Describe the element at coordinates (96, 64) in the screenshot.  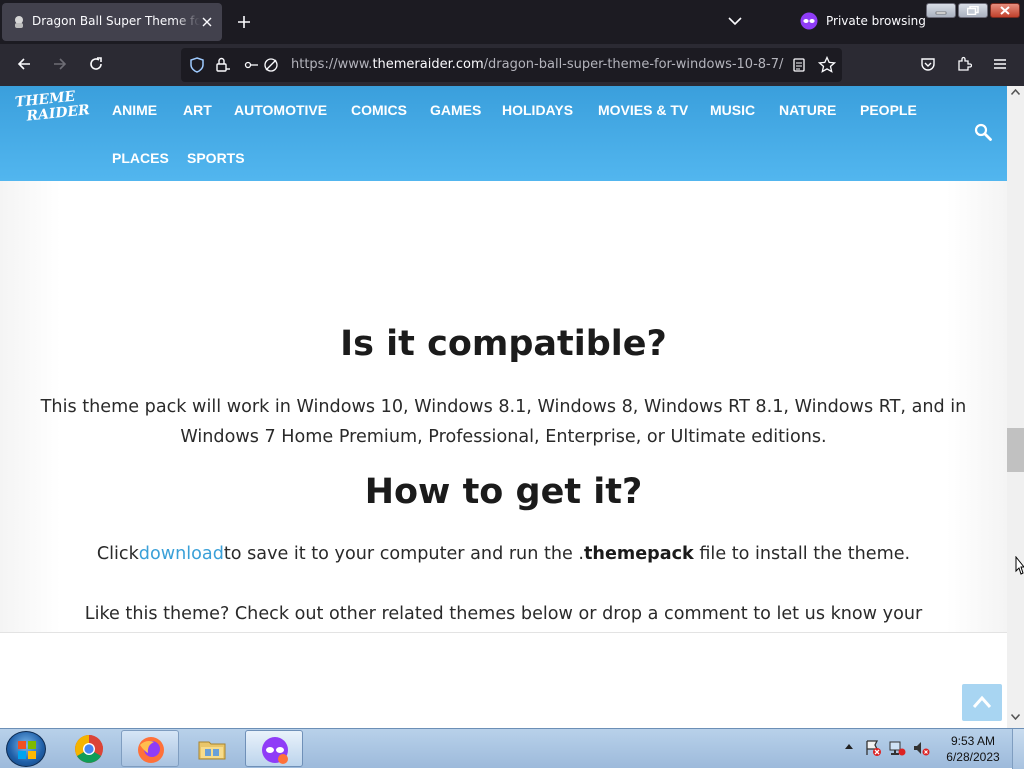
I see `reload-icon` at that location.